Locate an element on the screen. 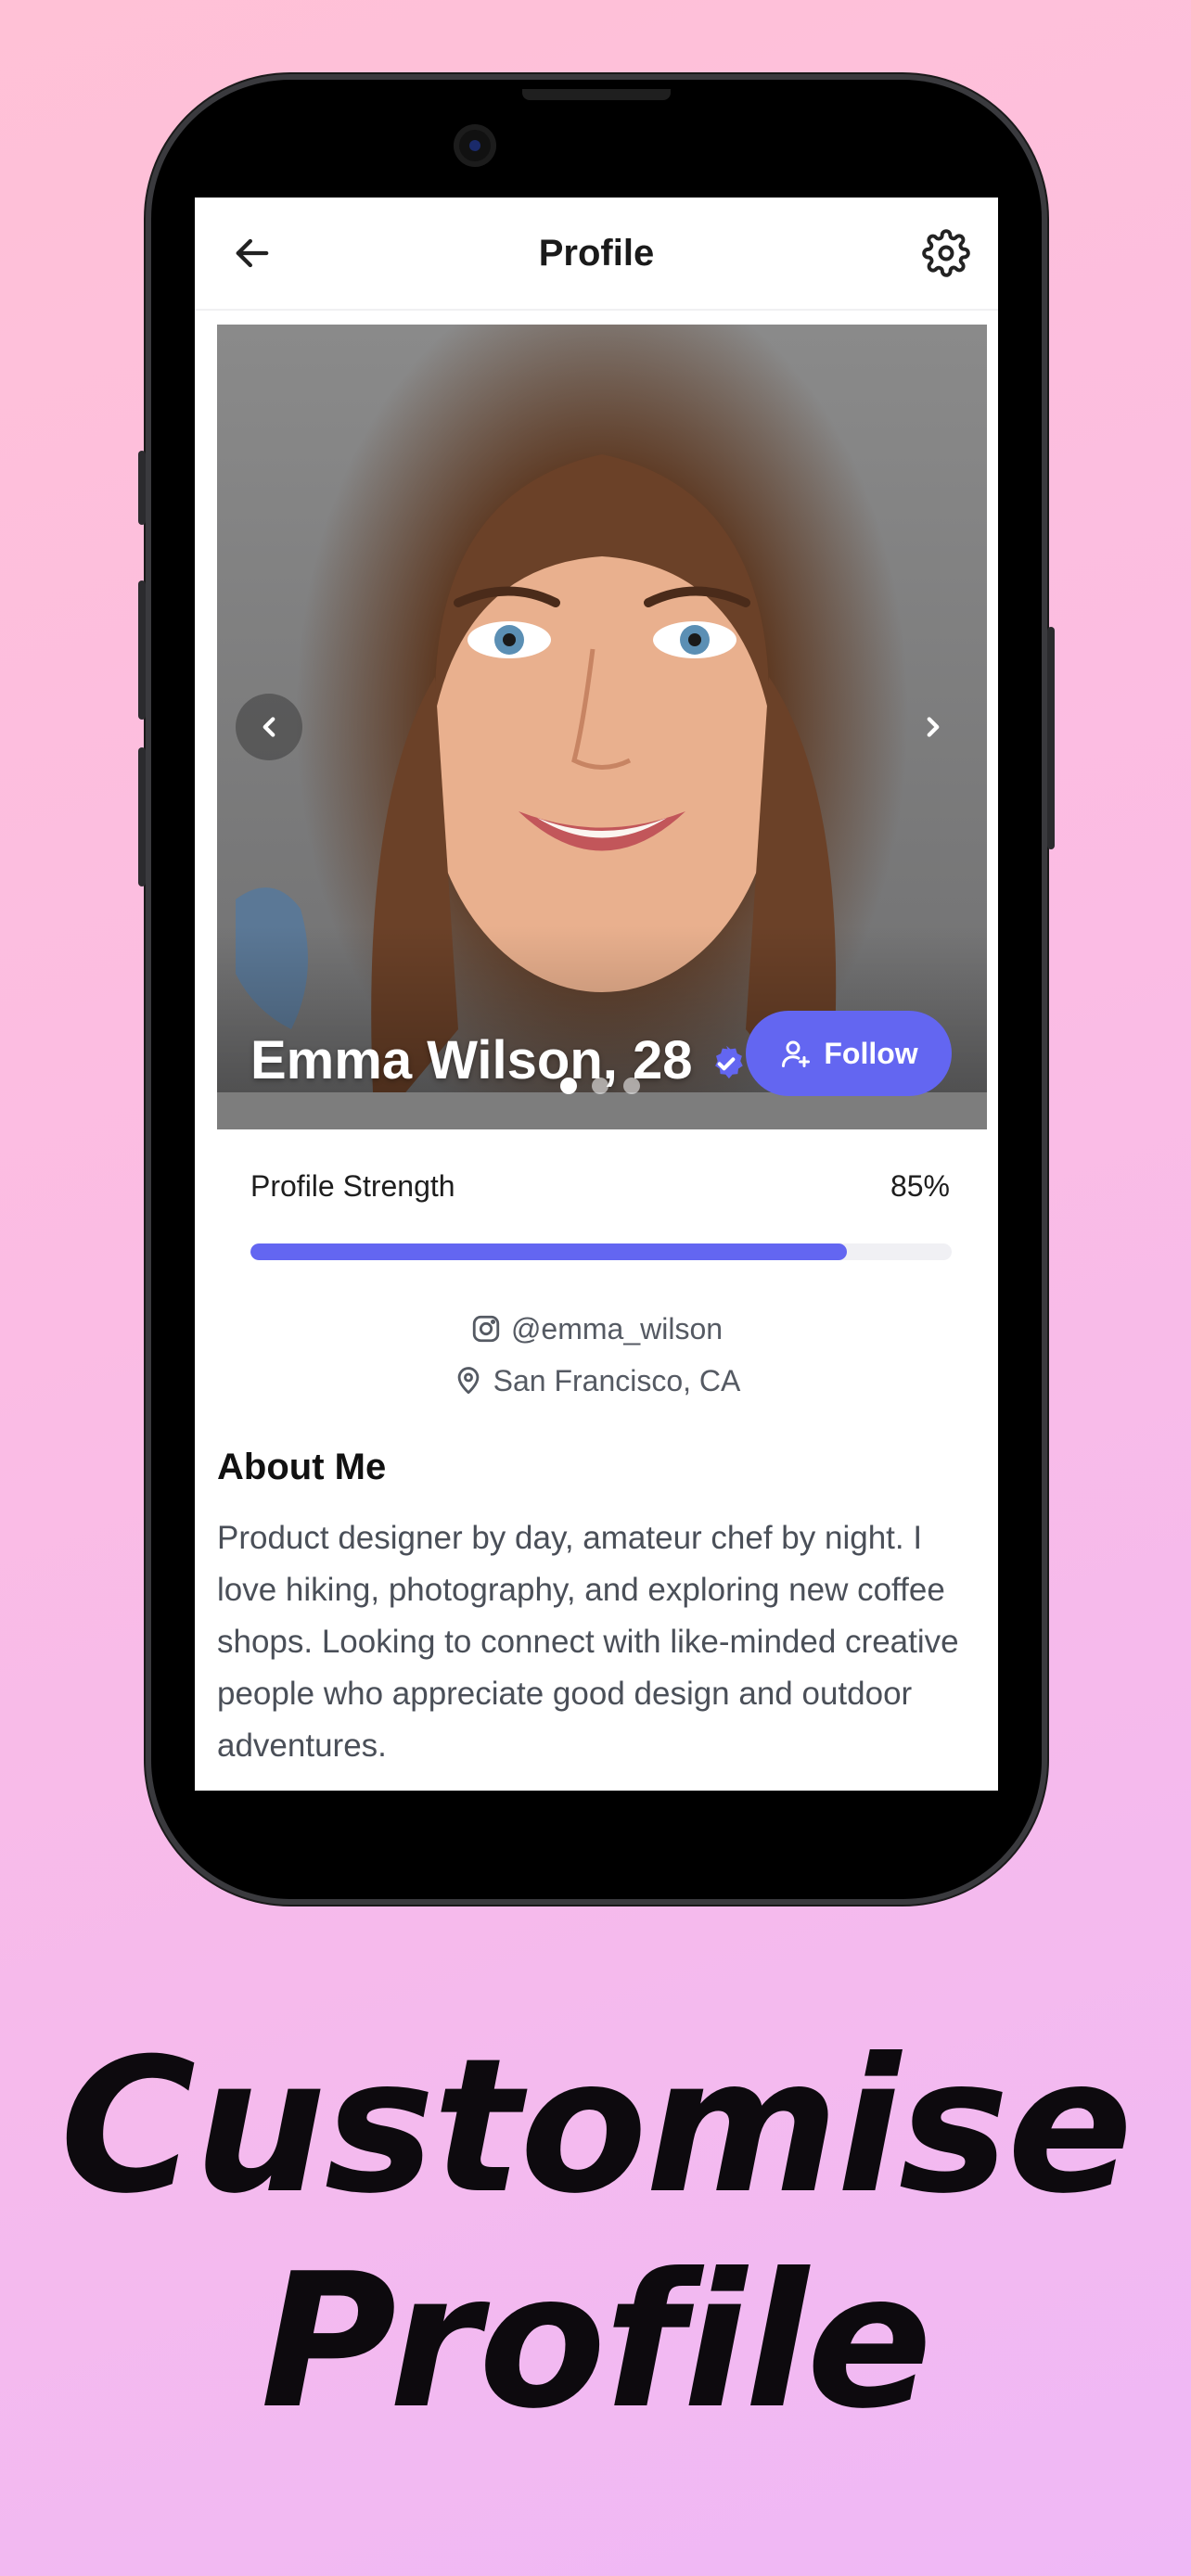  page-title: Profile is located at coordinates (597, 254).